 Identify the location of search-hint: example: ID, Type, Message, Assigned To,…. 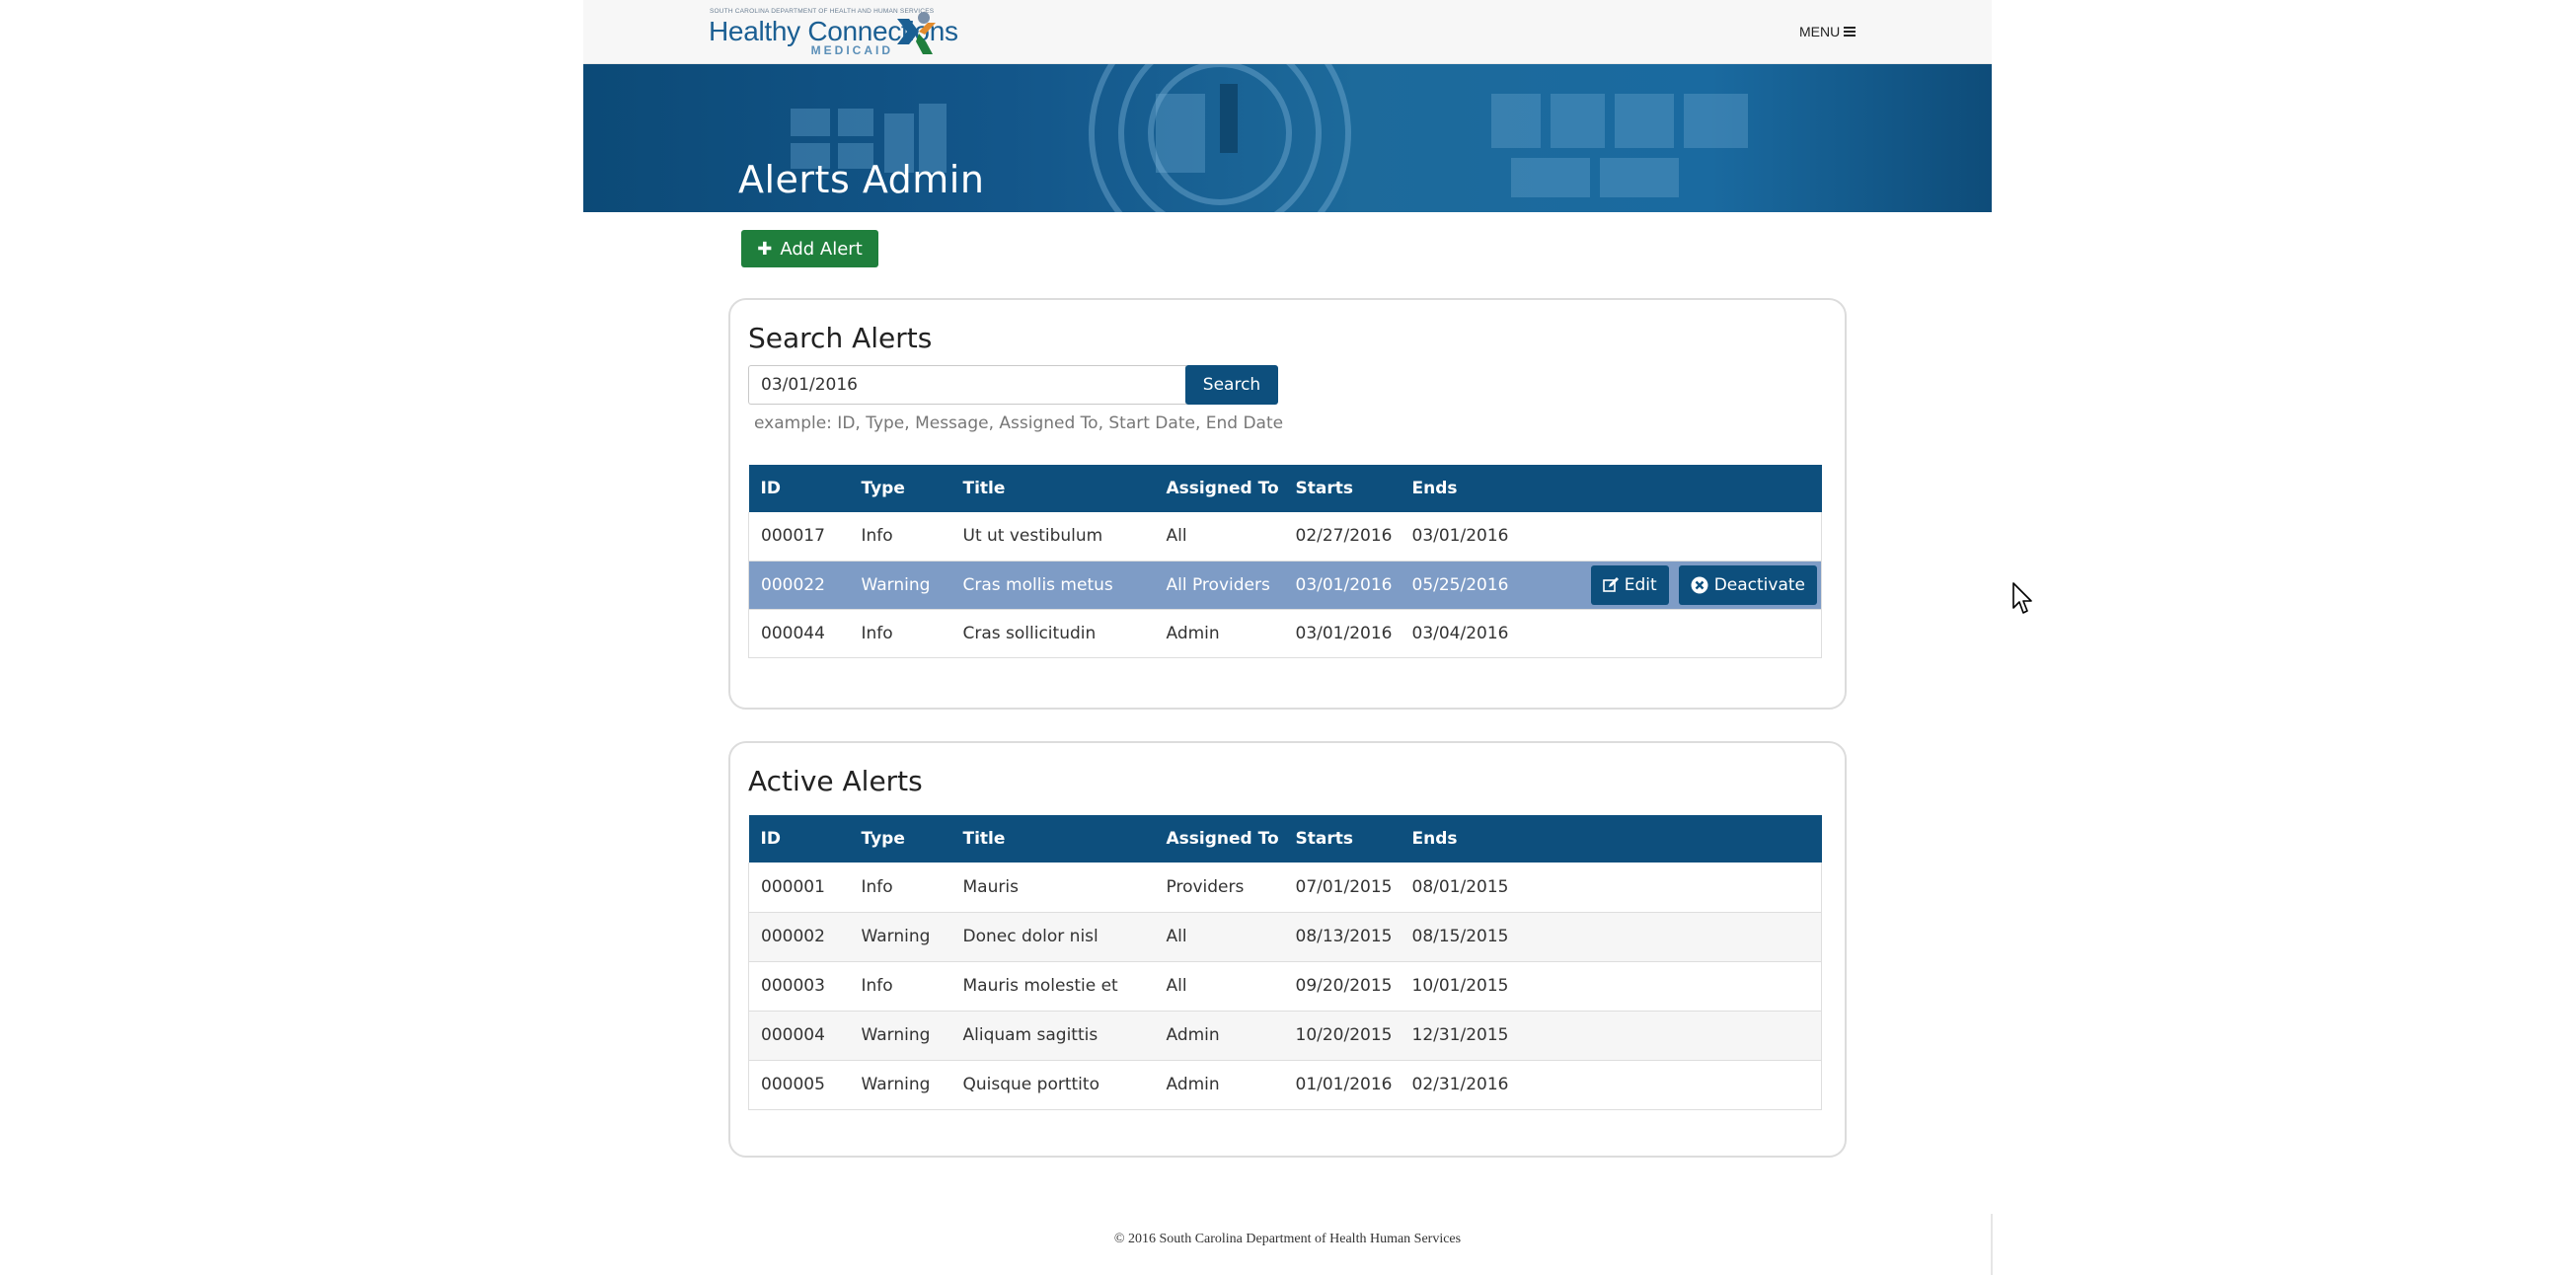
(1019, 423).